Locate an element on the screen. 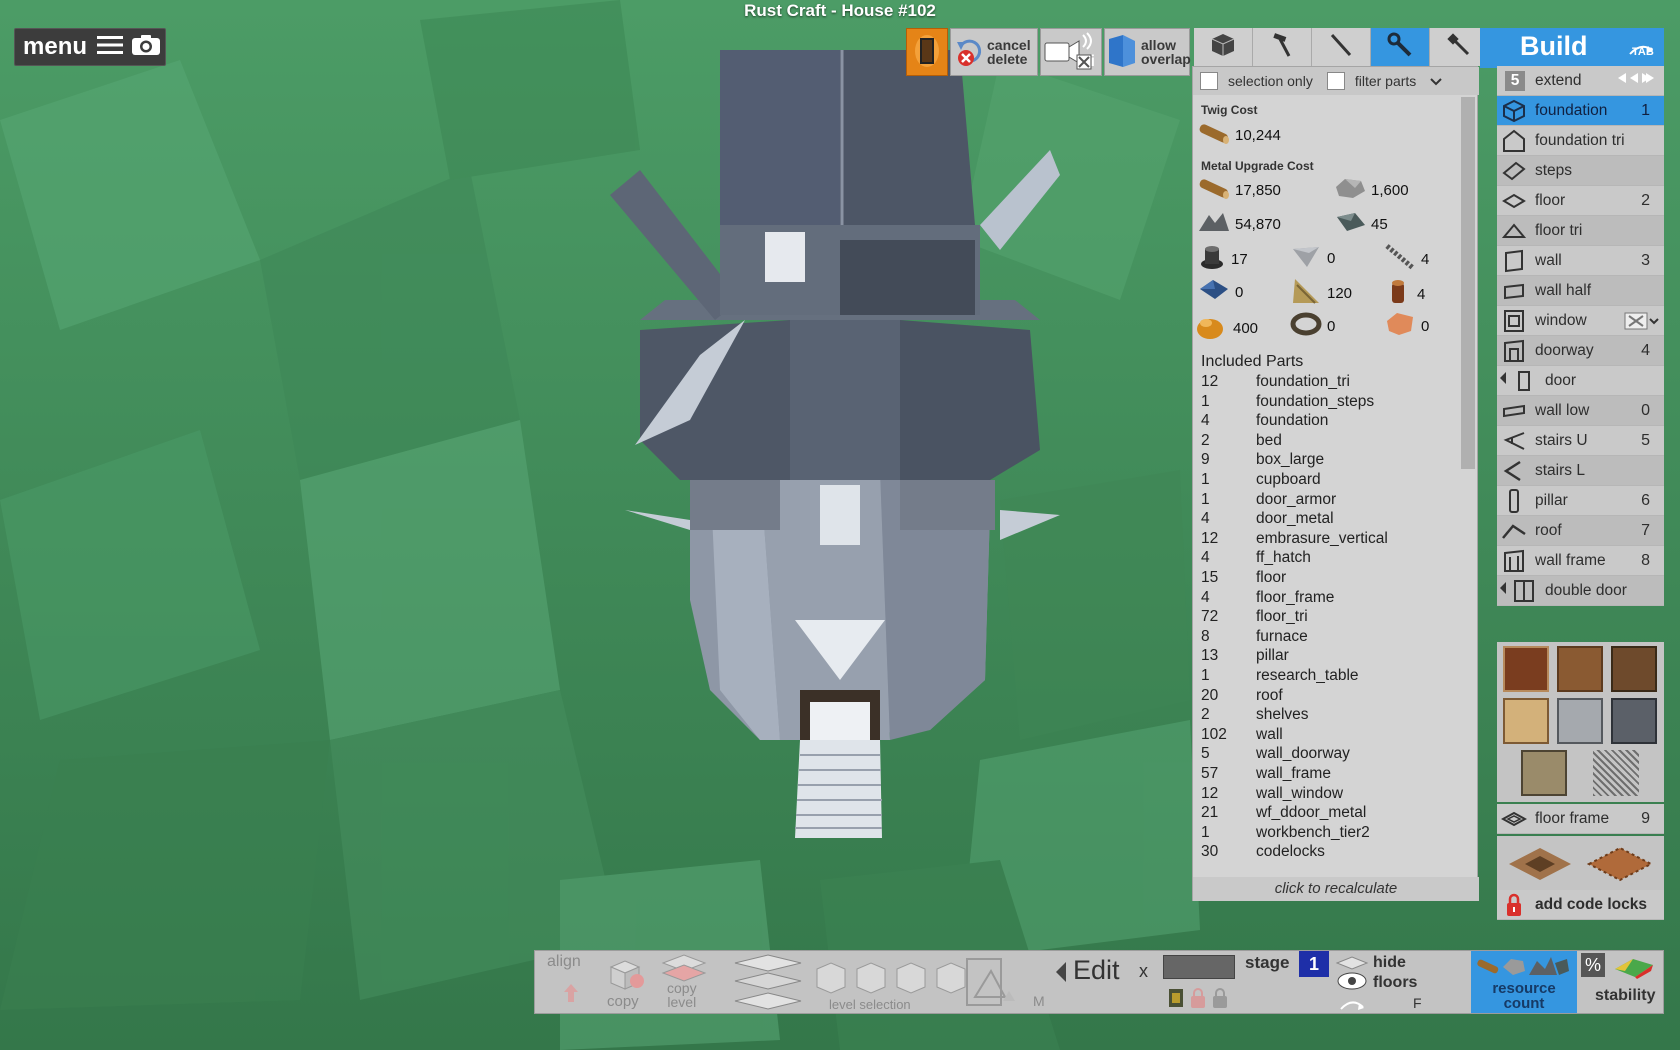 This screenshot has width=1680, height=1050. edit-label: Edit is located at coordinates (1096, 970).